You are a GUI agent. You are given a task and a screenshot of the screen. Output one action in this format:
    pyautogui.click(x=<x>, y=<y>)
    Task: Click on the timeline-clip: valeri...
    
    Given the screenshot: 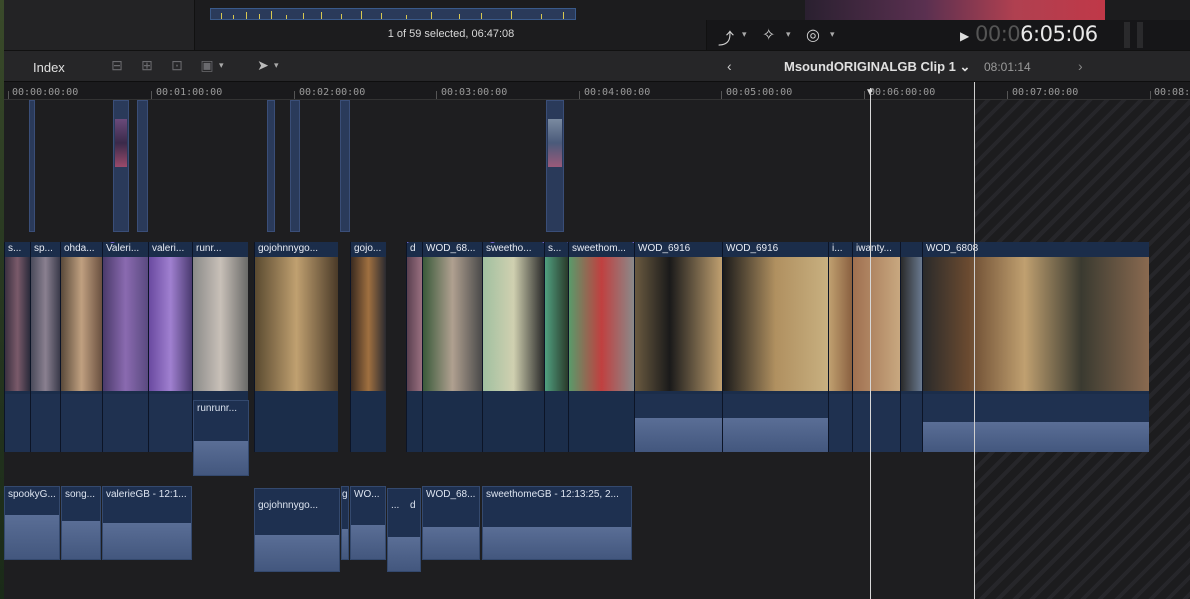 What is the action you would take?
    pyautogui.click(x=170, y=347)
    